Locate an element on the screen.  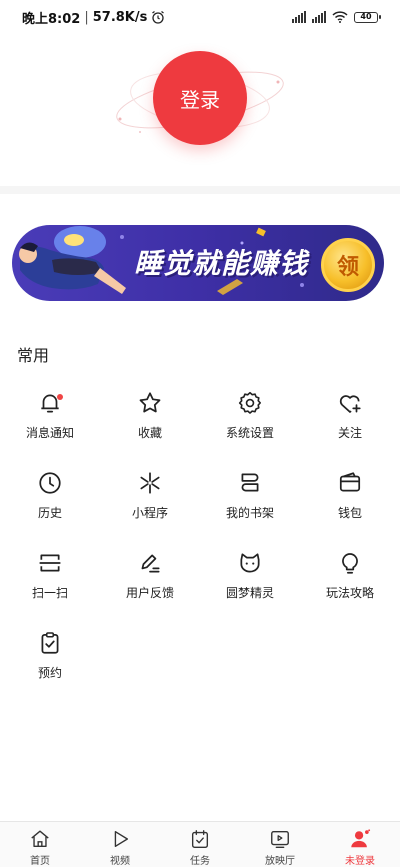
status-time: 晚上8:02 is located at coordinates (51, 19).